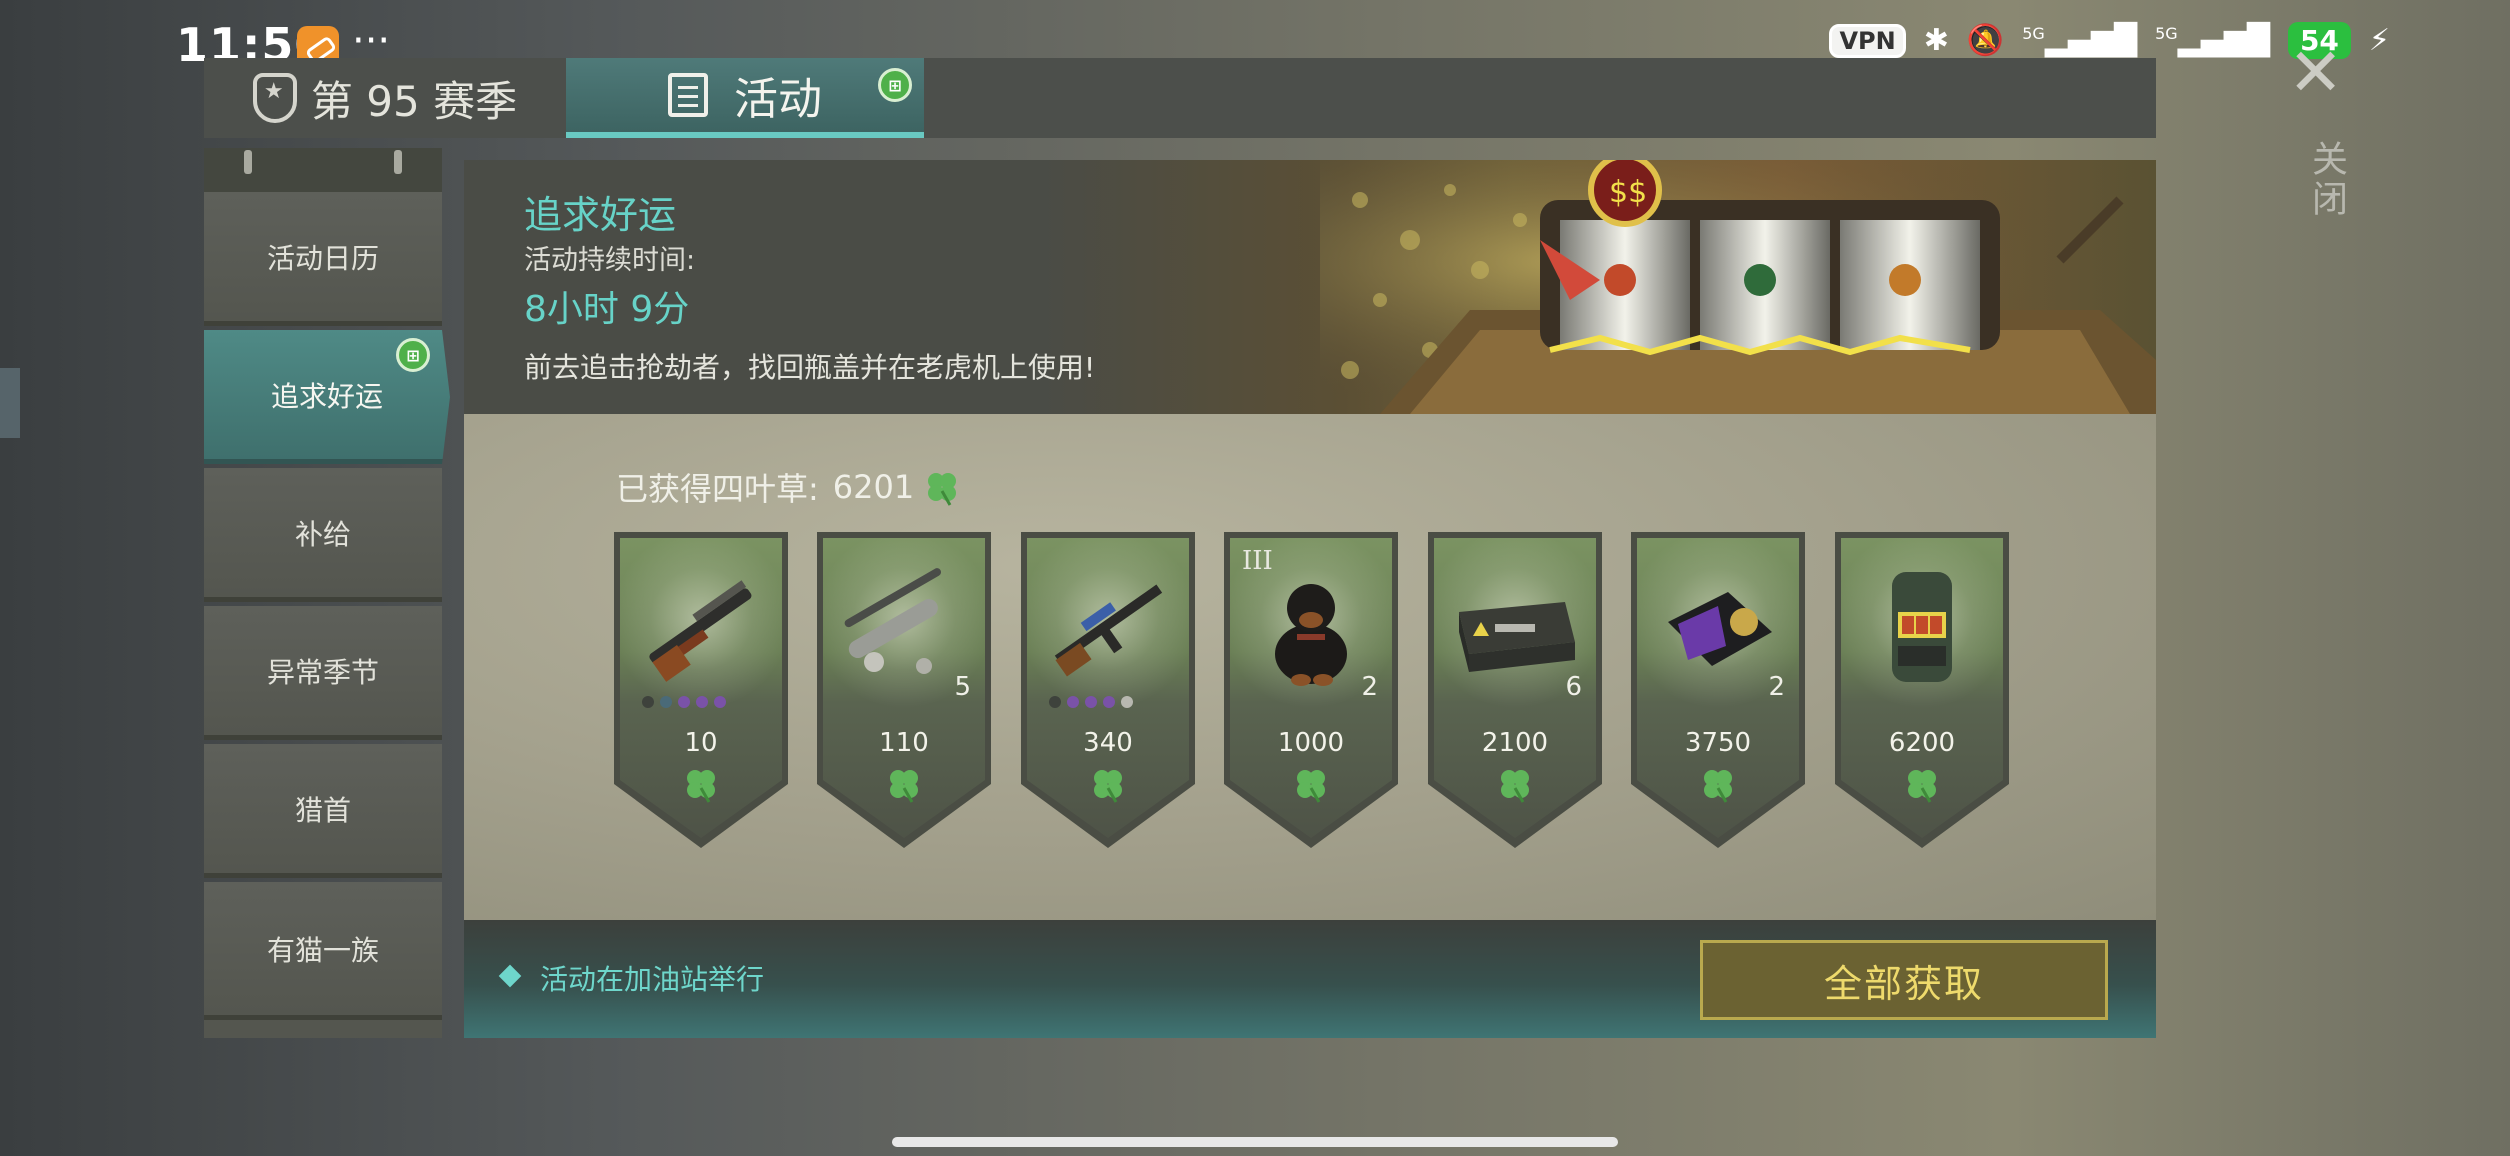 The image size is (2510, 1156). Describe the element at coordinates (323, 673) in the screenshot. I see `sidebar-item-abnormal-season: 异常季节` at that location.